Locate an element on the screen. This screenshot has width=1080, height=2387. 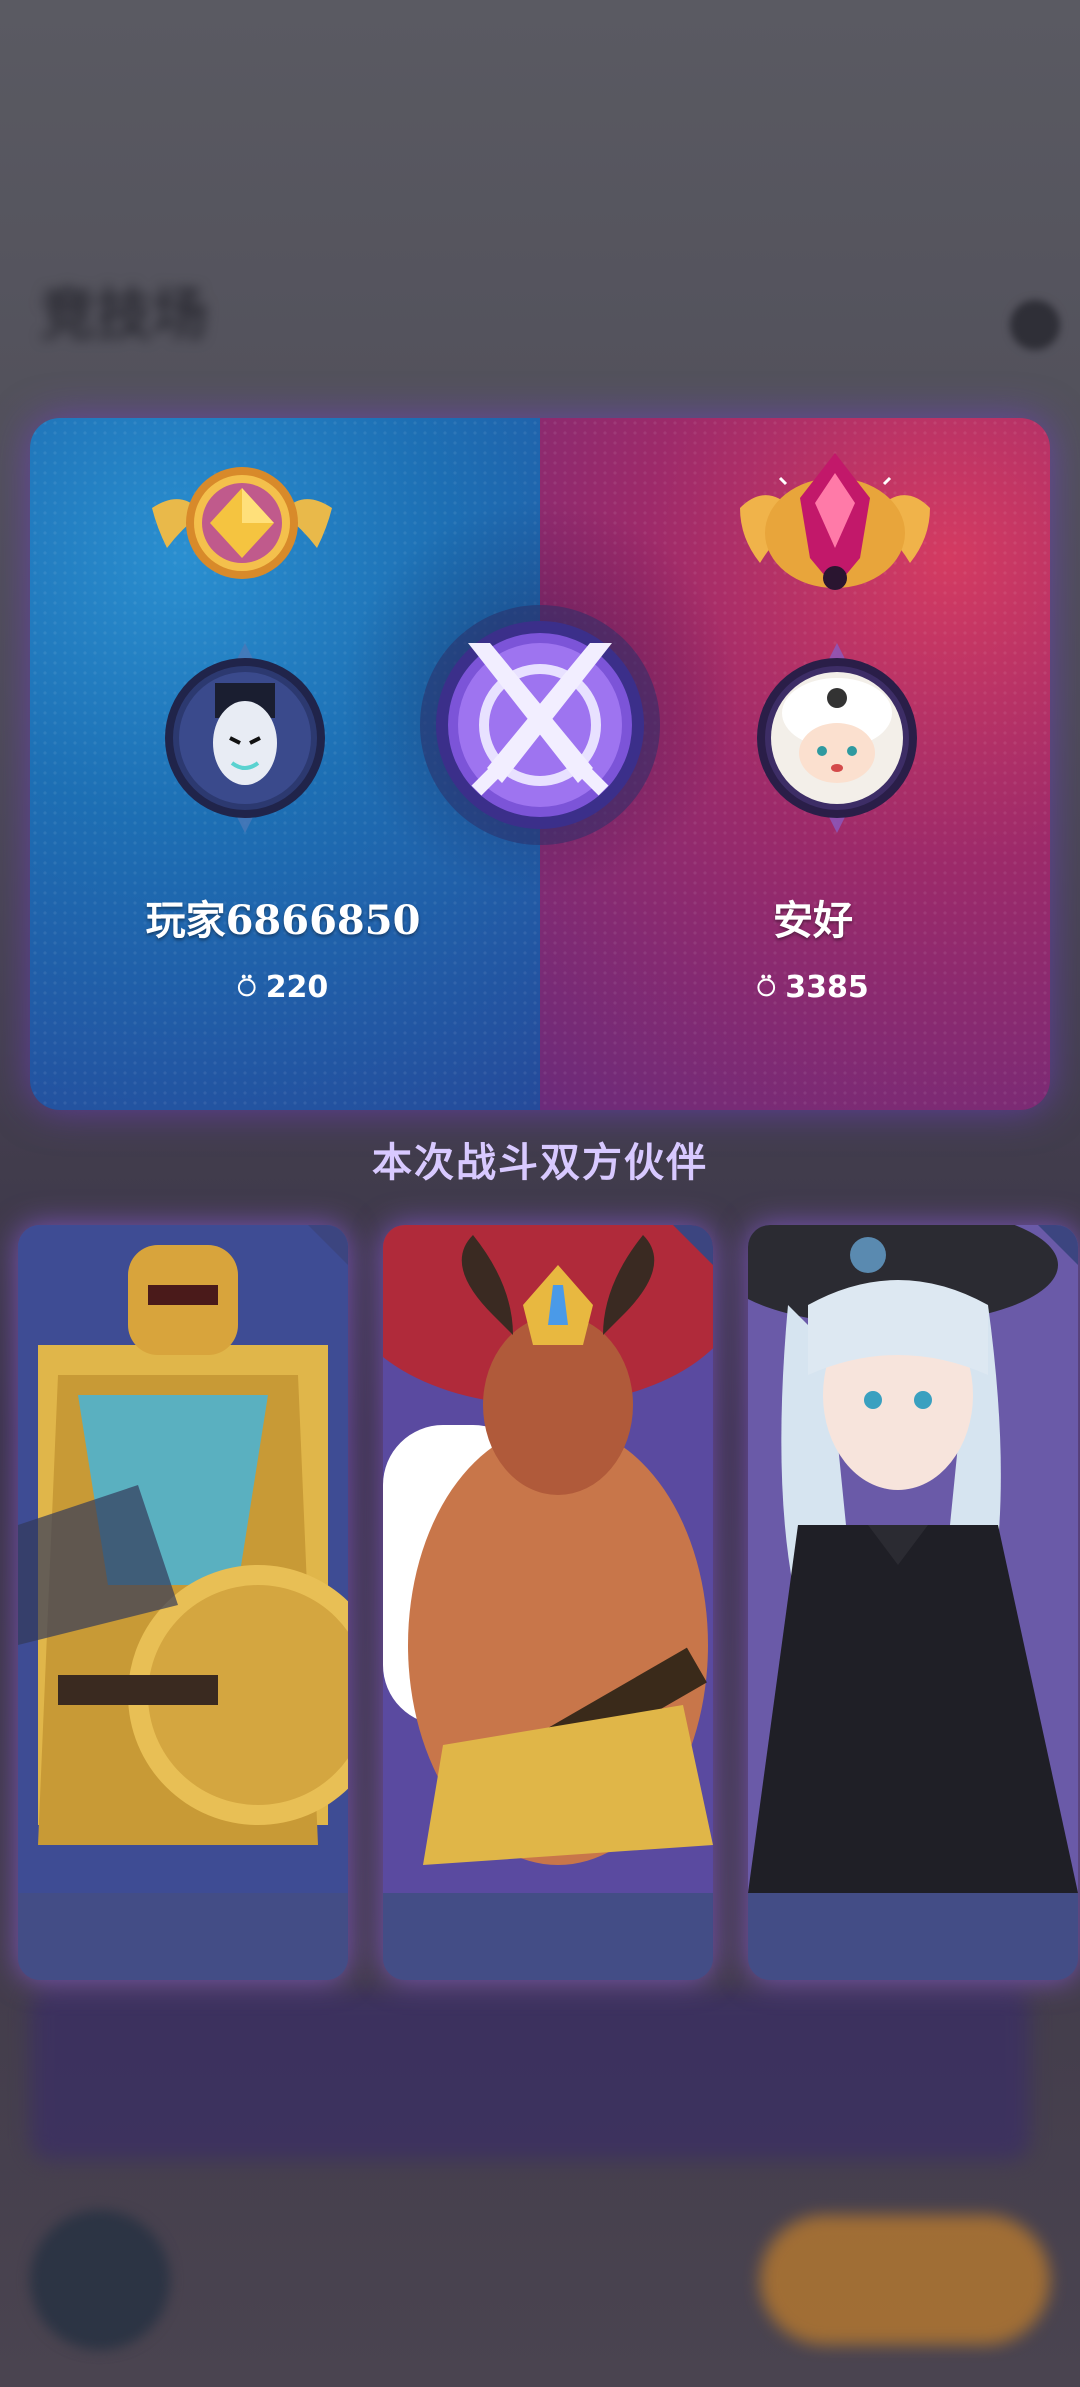
right-player-name: 安好 is located at coordinates (813, 920).